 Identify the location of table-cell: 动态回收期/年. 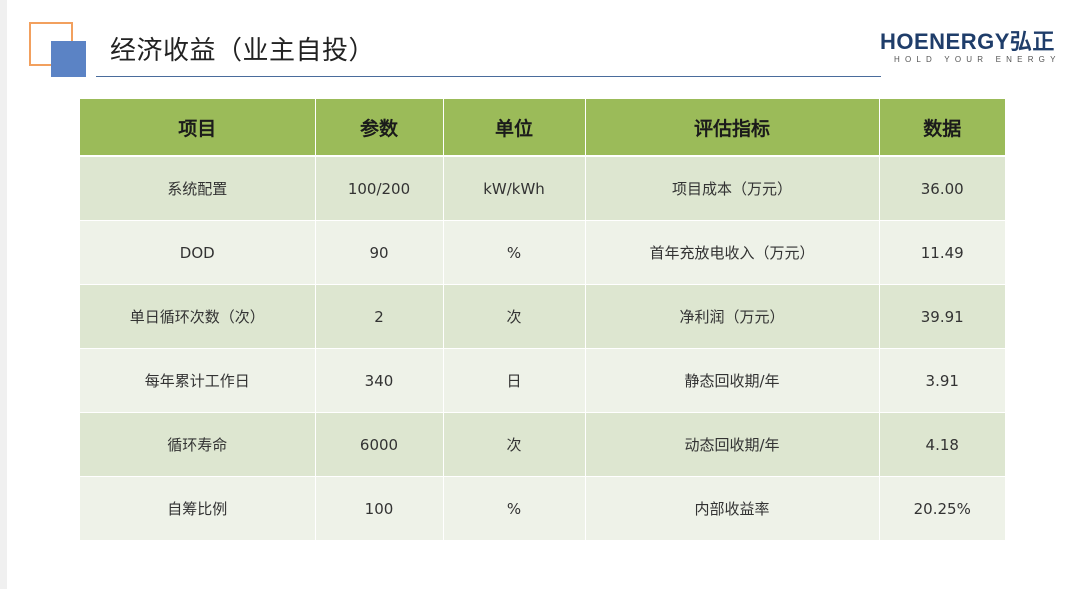
(732, 444).